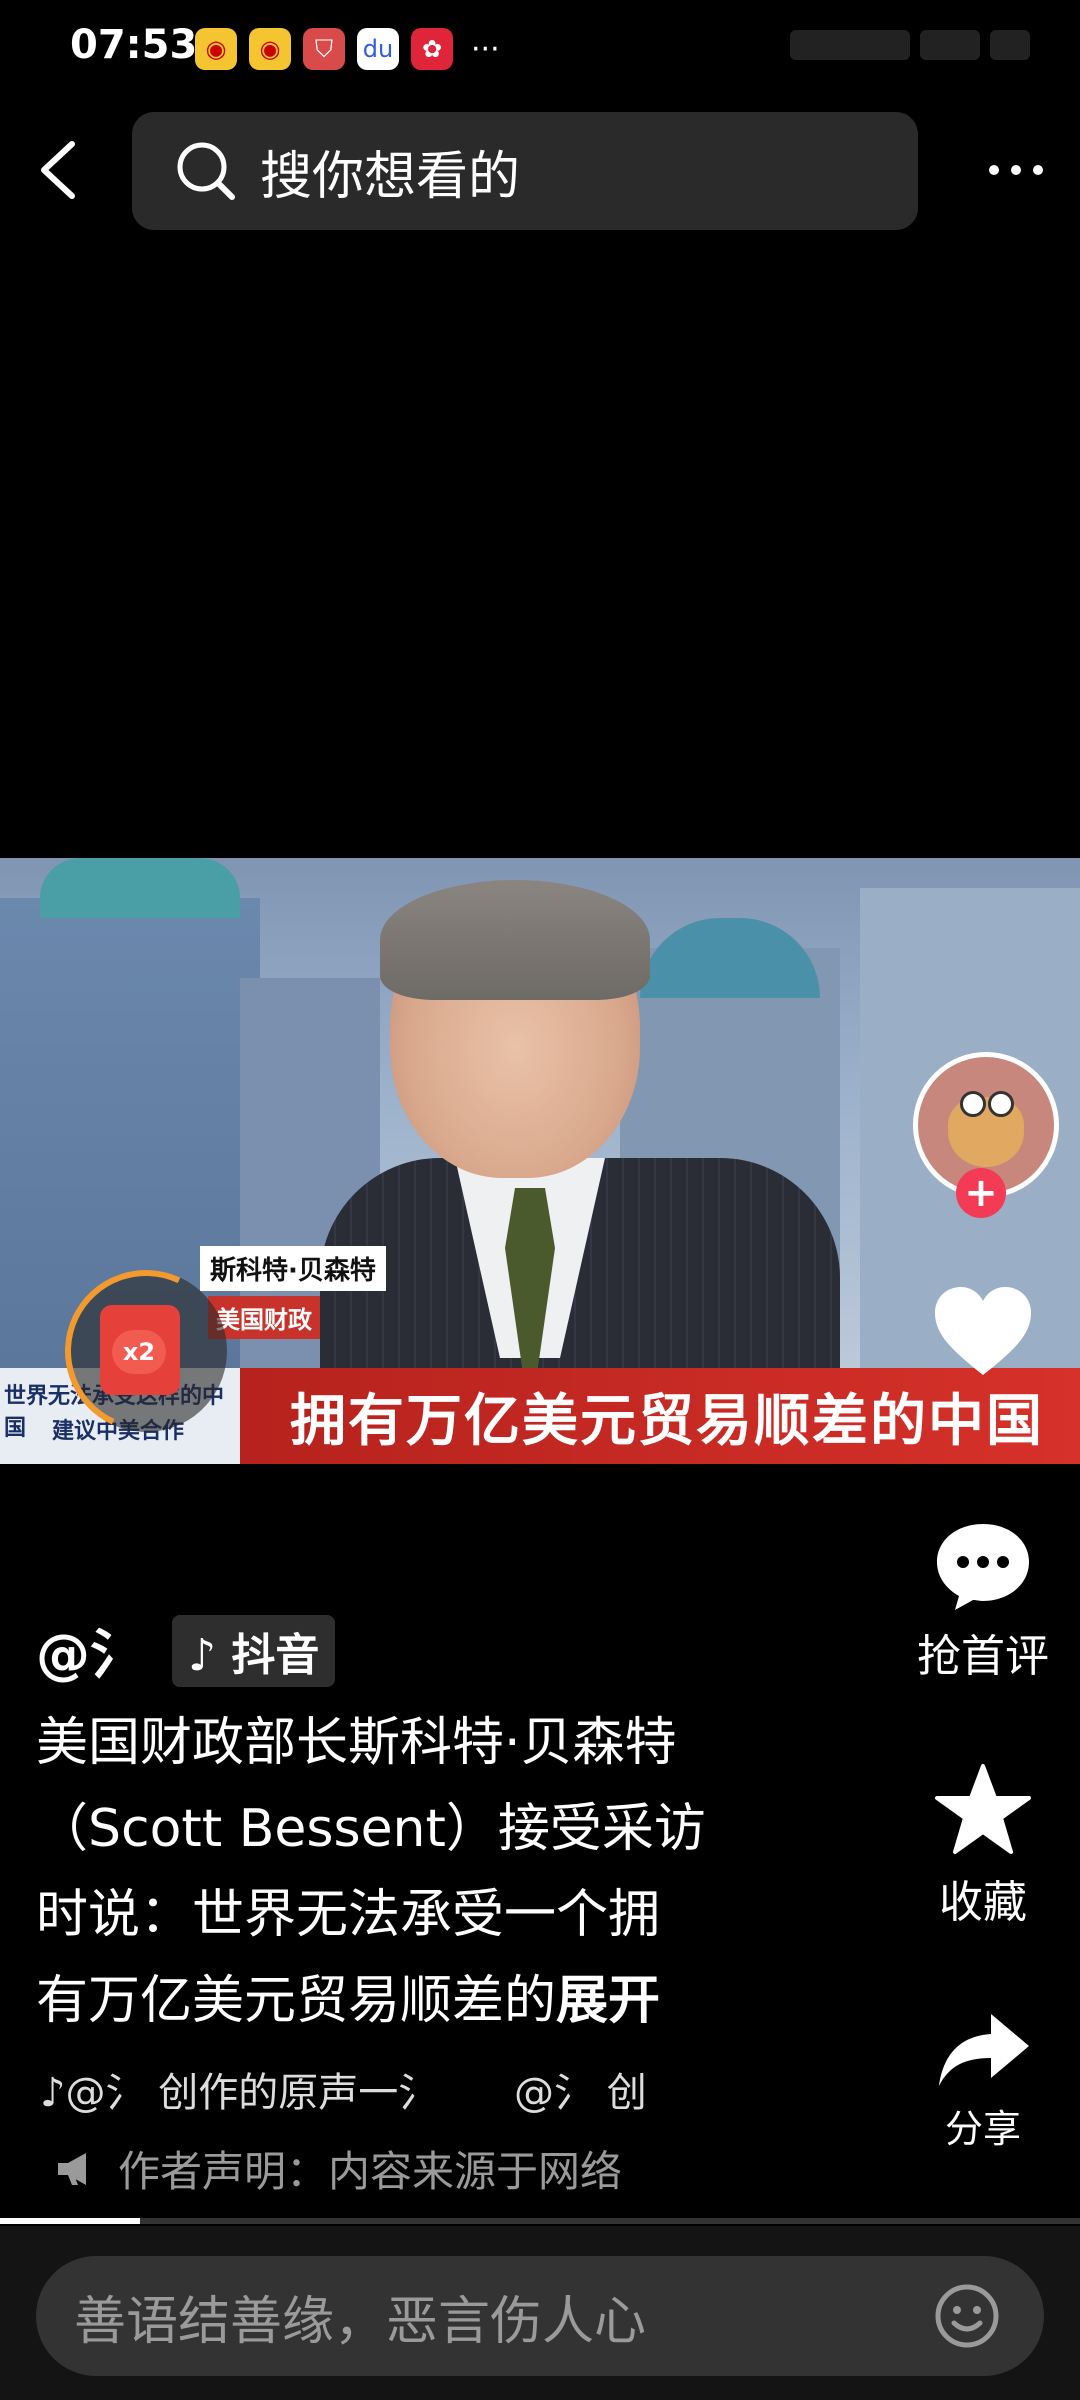 Image resolution: width=1080 pixels, height=2400 pixels. I want to click on comment-input: 善语结善缘，恶言伤人心, so click(540, 2316).